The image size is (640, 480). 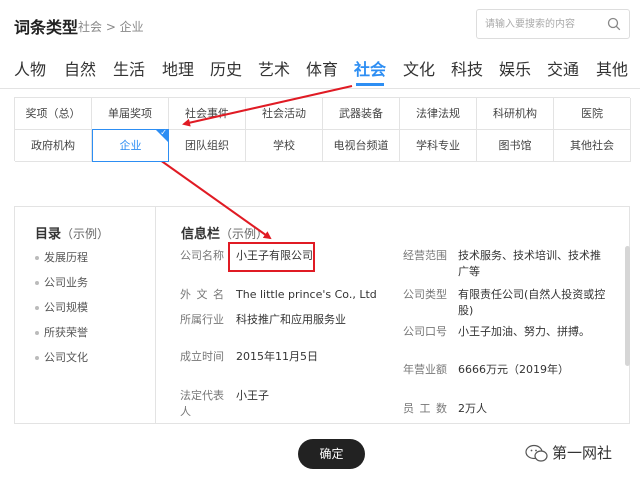 What do you see at coordinates (46, 27) in the screenshot?
I see `page-title: 词条类型` at bounding box center [46, 27].